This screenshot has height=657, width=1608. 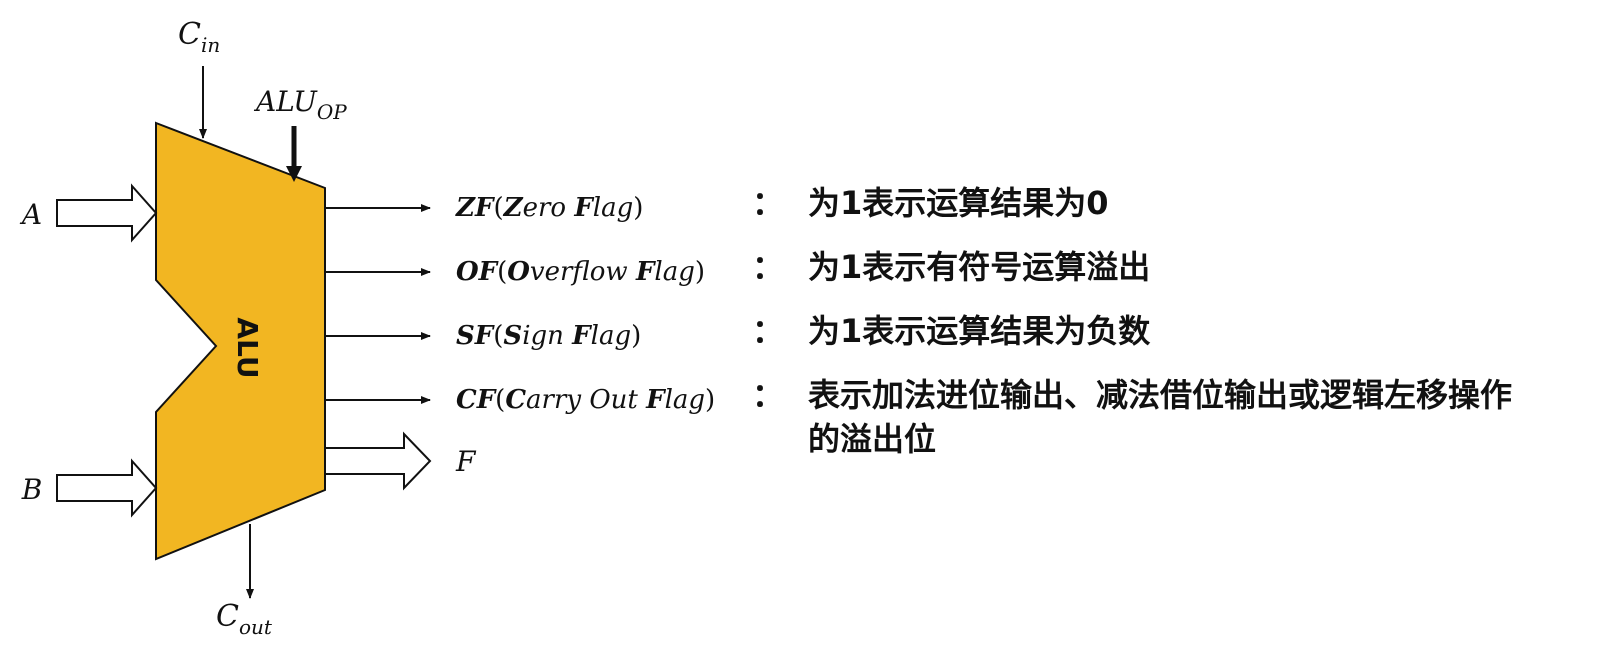 I want to click on result-f-label: F, so click(x=466, y=461).